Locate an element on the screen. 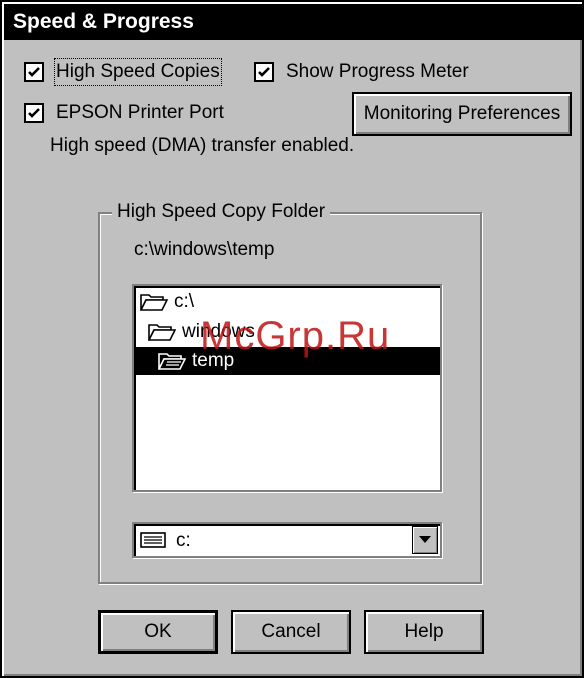  epson-printer-port-option: EPSON Printer Port is located at coordinates (124, 113).